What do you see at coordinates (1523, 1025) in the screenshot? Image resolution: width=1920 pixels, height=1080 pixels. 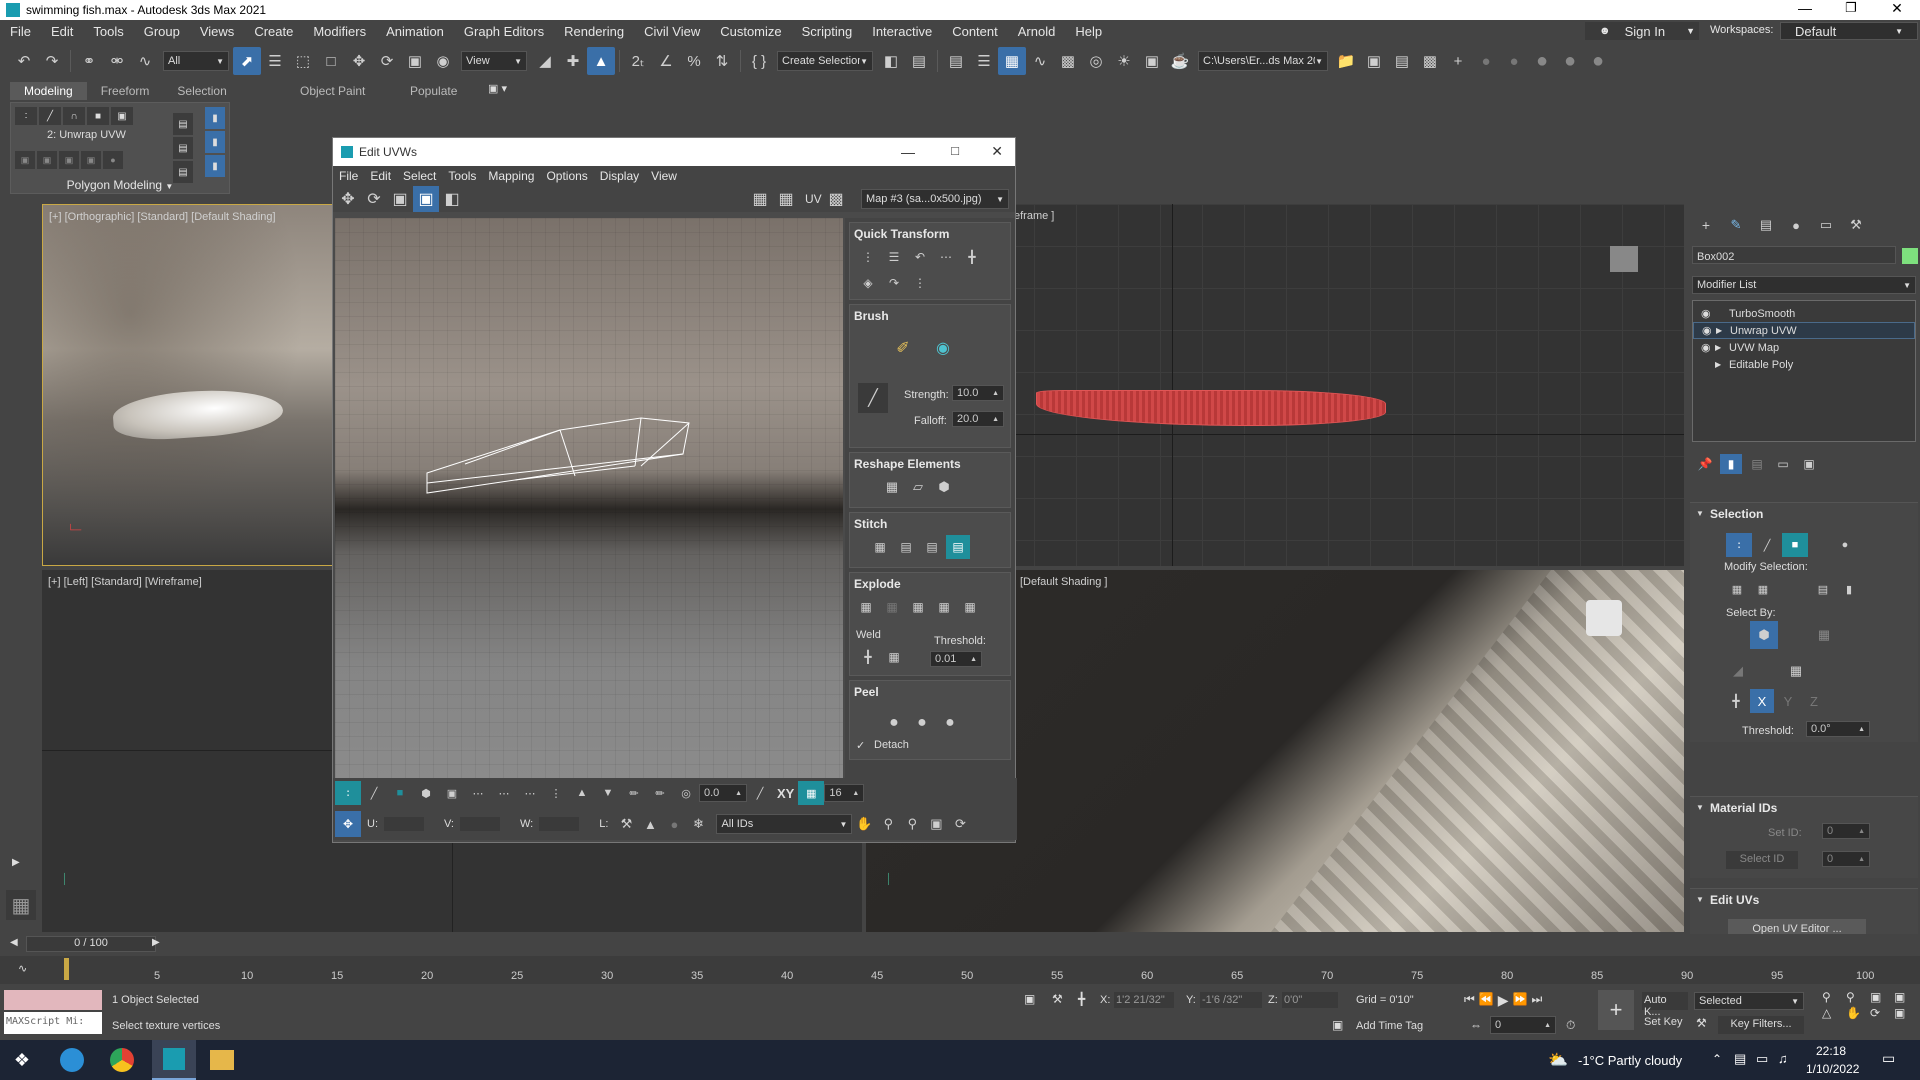 I see `current-frame-input: 0 ▲` at bounding box center [1523, 1025].